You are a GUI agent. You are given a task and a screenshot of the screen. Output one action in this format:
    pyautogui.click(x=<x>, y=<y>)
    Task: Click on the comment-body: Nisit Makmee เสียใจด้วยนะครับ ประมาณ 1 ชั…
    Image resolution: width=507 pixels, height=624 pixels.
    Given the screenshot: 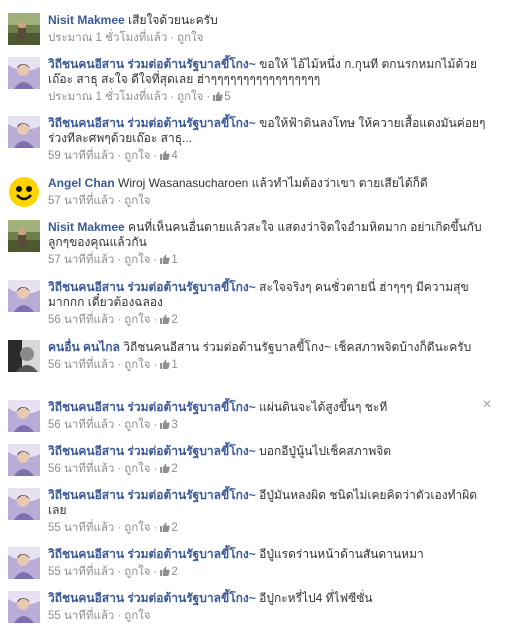 What is the action you would take?
    pyautogui.click(x=268, y=29)
    